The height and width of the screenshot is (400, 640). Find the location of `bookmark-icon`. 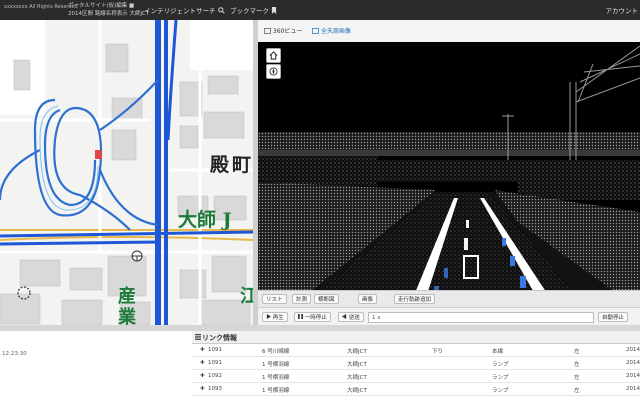

bookmark-icon is located at coordinates (274, 10).